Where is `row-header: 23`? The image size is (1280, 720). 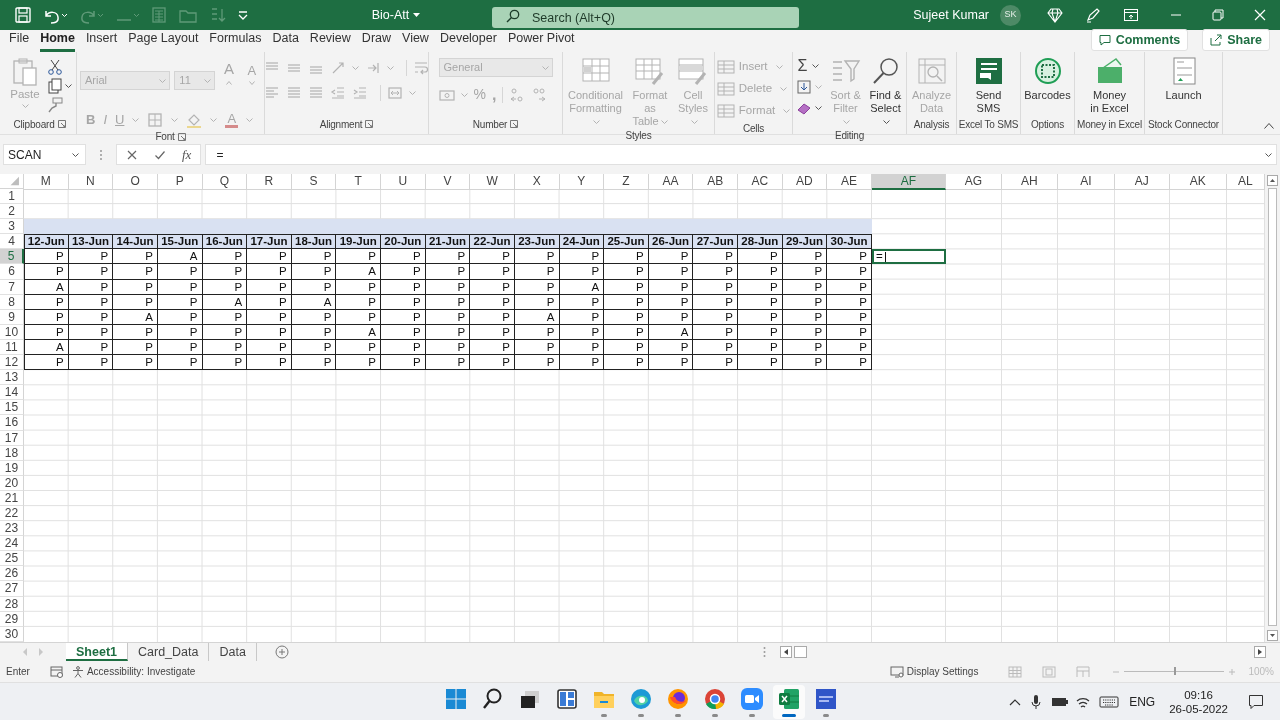
row-header: 23 is located at coordinates (12, 529).